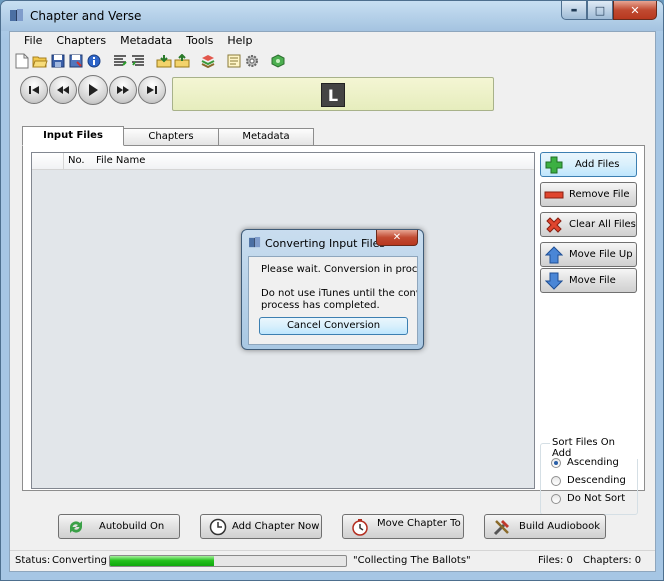  Describe the element at coordinates (283, 161) in the screenshot. I see `file-list-header: No. File Name` at that location.